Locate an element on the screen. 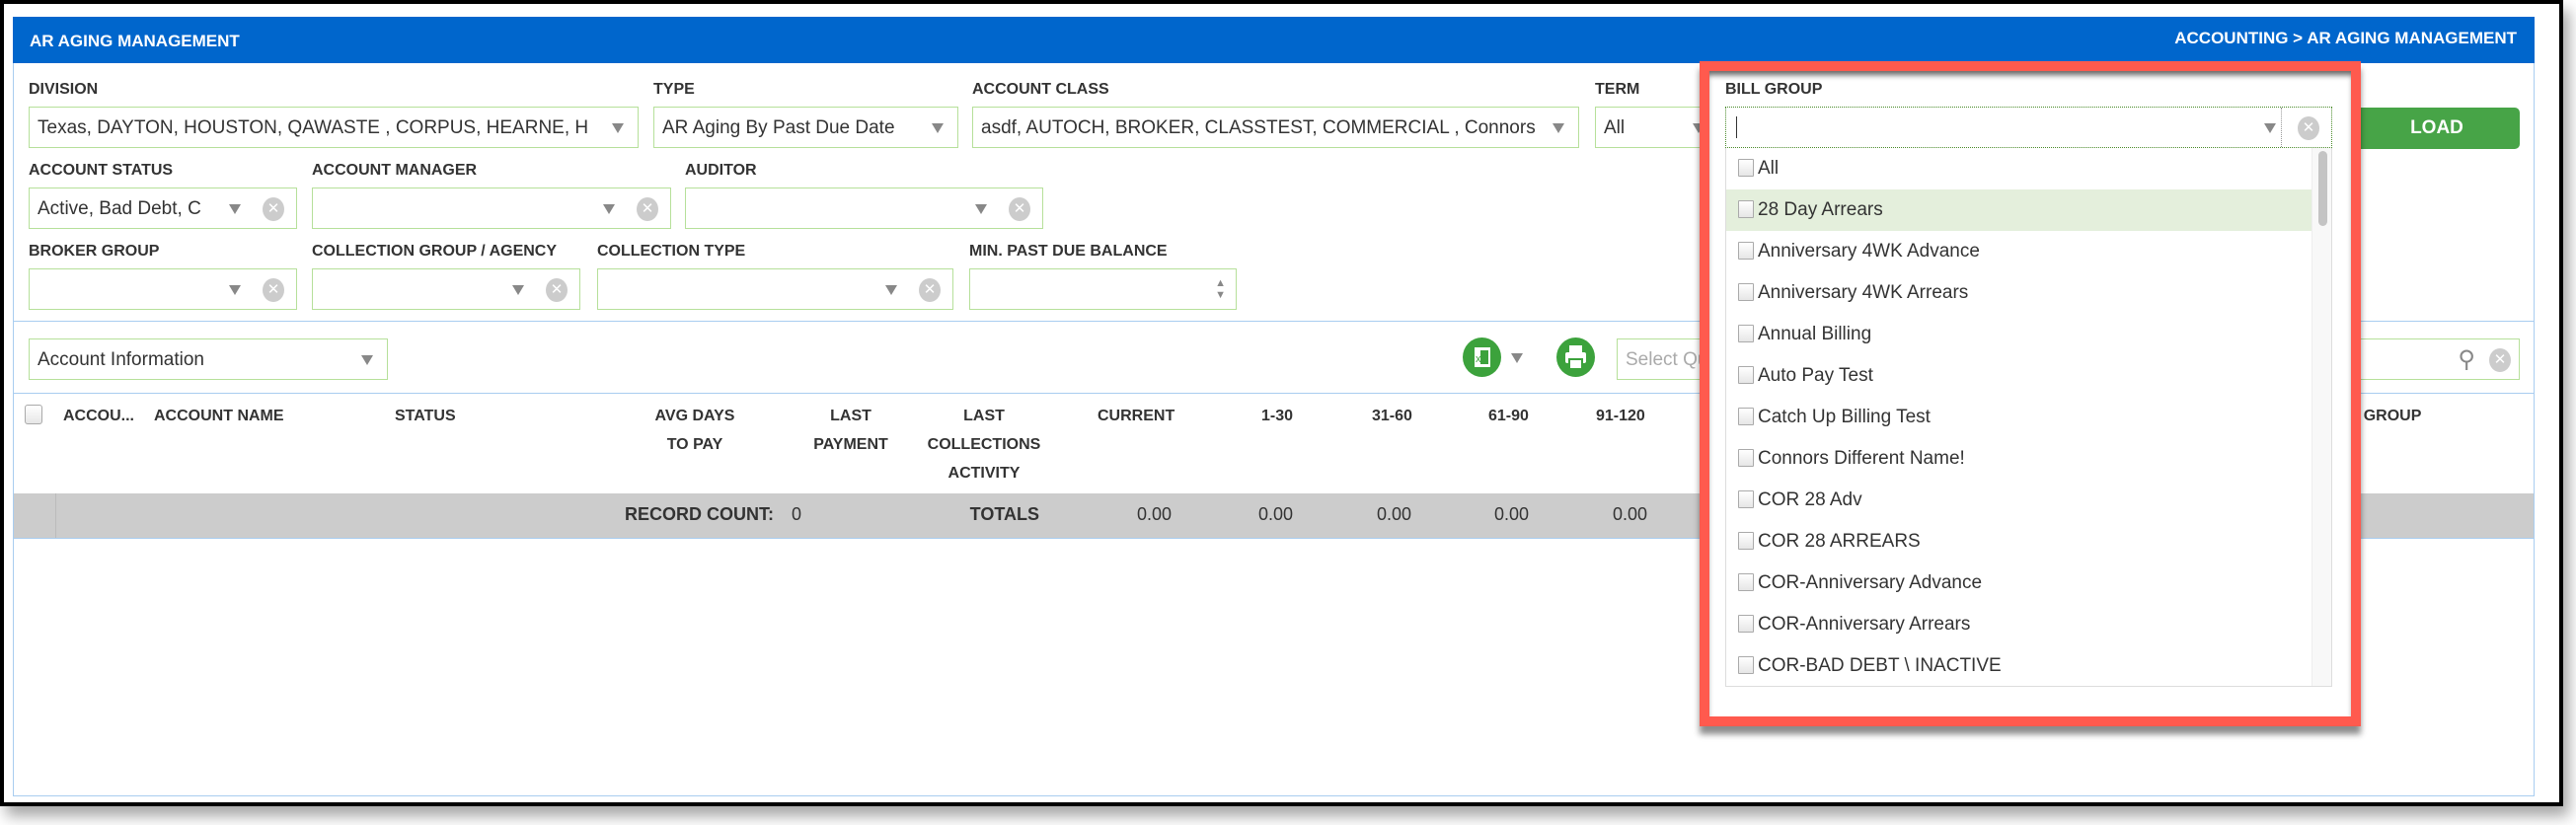  page-title: AR AGING MANAGEMENT is located at coordinates (135, 41).